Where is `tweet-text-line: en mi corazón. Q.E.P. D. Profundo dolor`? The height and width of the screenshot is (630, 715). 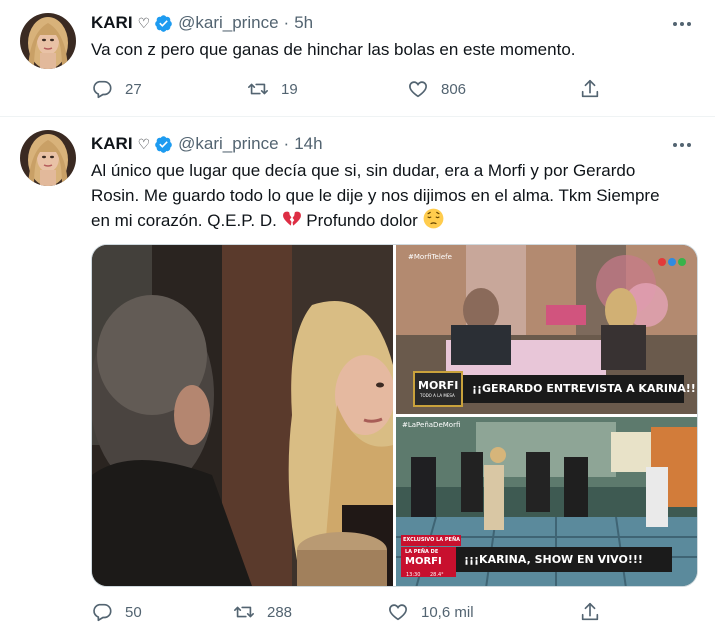 tweet-text-line: en mi corazón. Q.E.P. D. Profundo dolor is located at coordinates (391, 220).